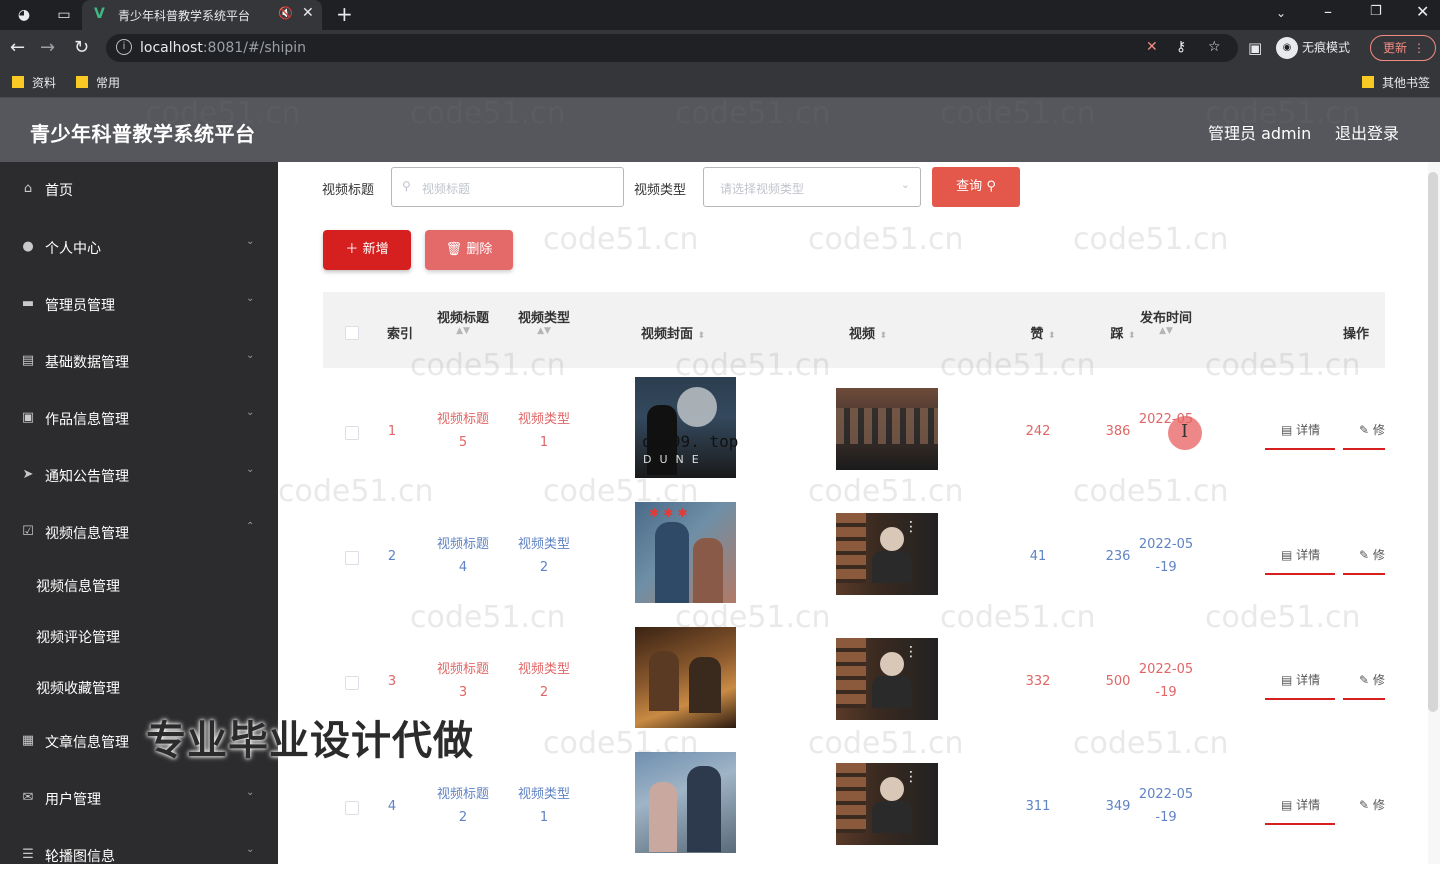  Describe the element at coordinates (124, 47) in the screenshot. I see `info-icon: i` at that location.